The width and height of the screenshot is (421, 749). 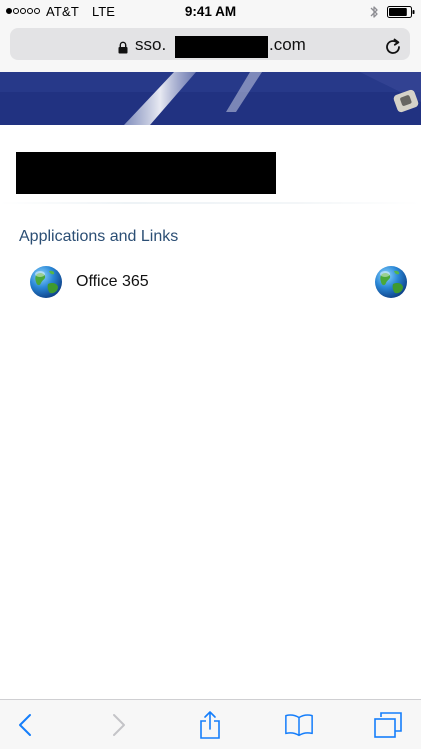 What do you see at coordinates (210, 282) in the screenshot?
I see `app-link-office-365: Office 365` at bounding box center [210, 282].